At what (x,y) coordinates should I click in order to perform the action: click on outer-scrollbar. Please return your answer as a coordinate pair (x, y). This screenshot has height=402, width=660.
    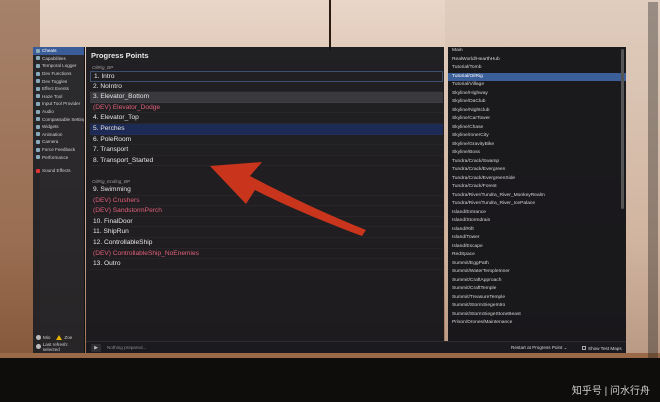
    Looking at the image, I should click on (653, 201).